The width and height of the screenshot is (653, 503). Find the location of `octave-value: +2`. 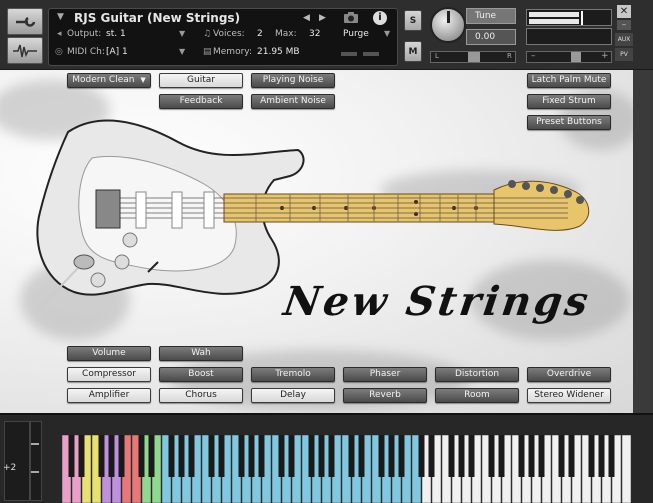

octave-value: +2 is located at coordinates (9, 468).